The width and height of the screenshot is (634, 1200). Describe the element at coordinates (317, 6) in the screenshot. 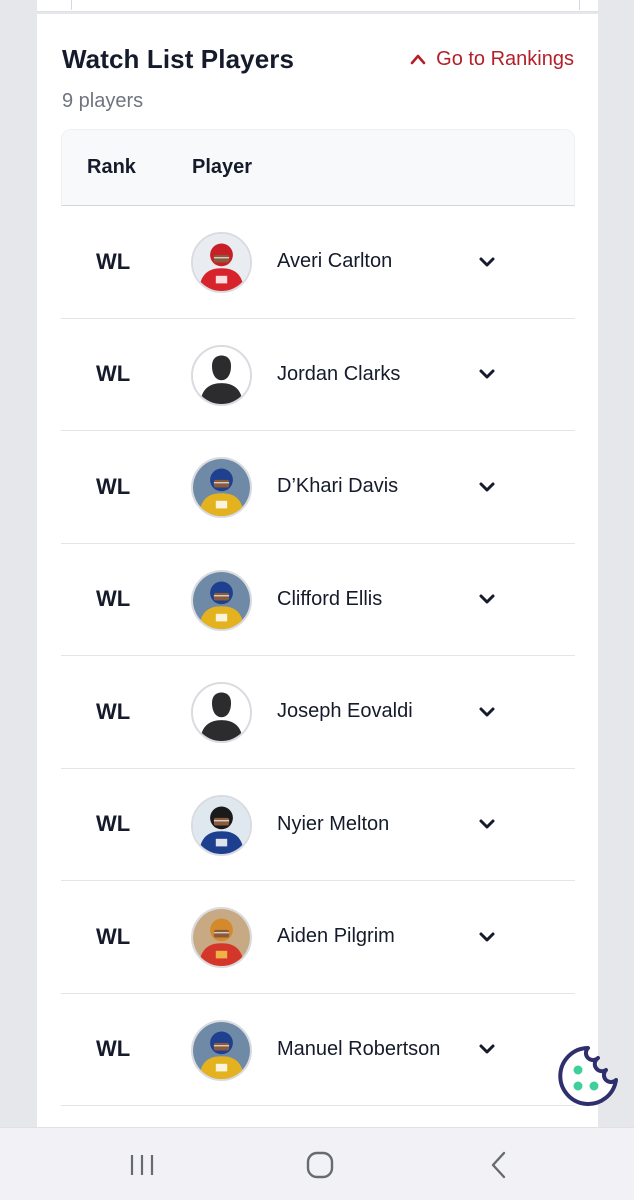

I see `previous-card-bottom` at that location.